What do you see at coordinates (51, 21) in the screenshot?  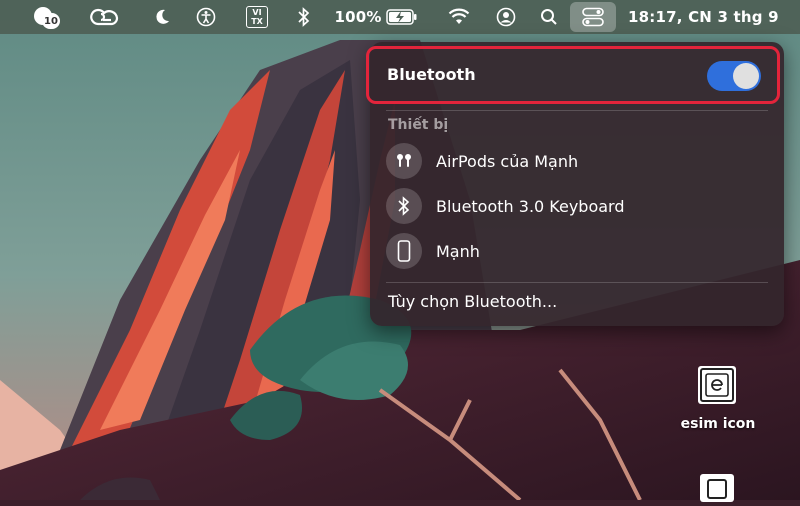 I see `notification-count: 10` at bounding box center [51, 21].